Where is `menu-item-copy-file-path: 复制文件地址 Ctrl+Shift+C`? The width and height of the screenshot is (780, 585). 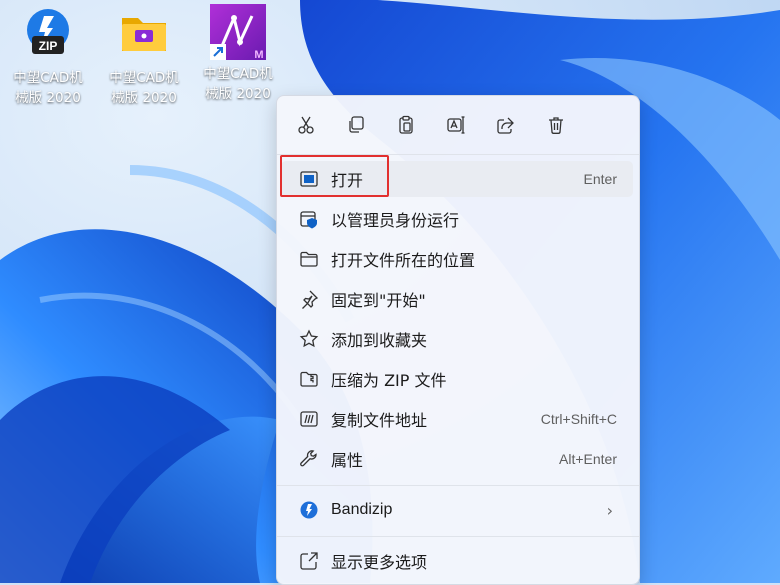
menu-item-copy-file-path: 复制文件地址 Ctrl+Shift+C is located at coordinates (457, 419).